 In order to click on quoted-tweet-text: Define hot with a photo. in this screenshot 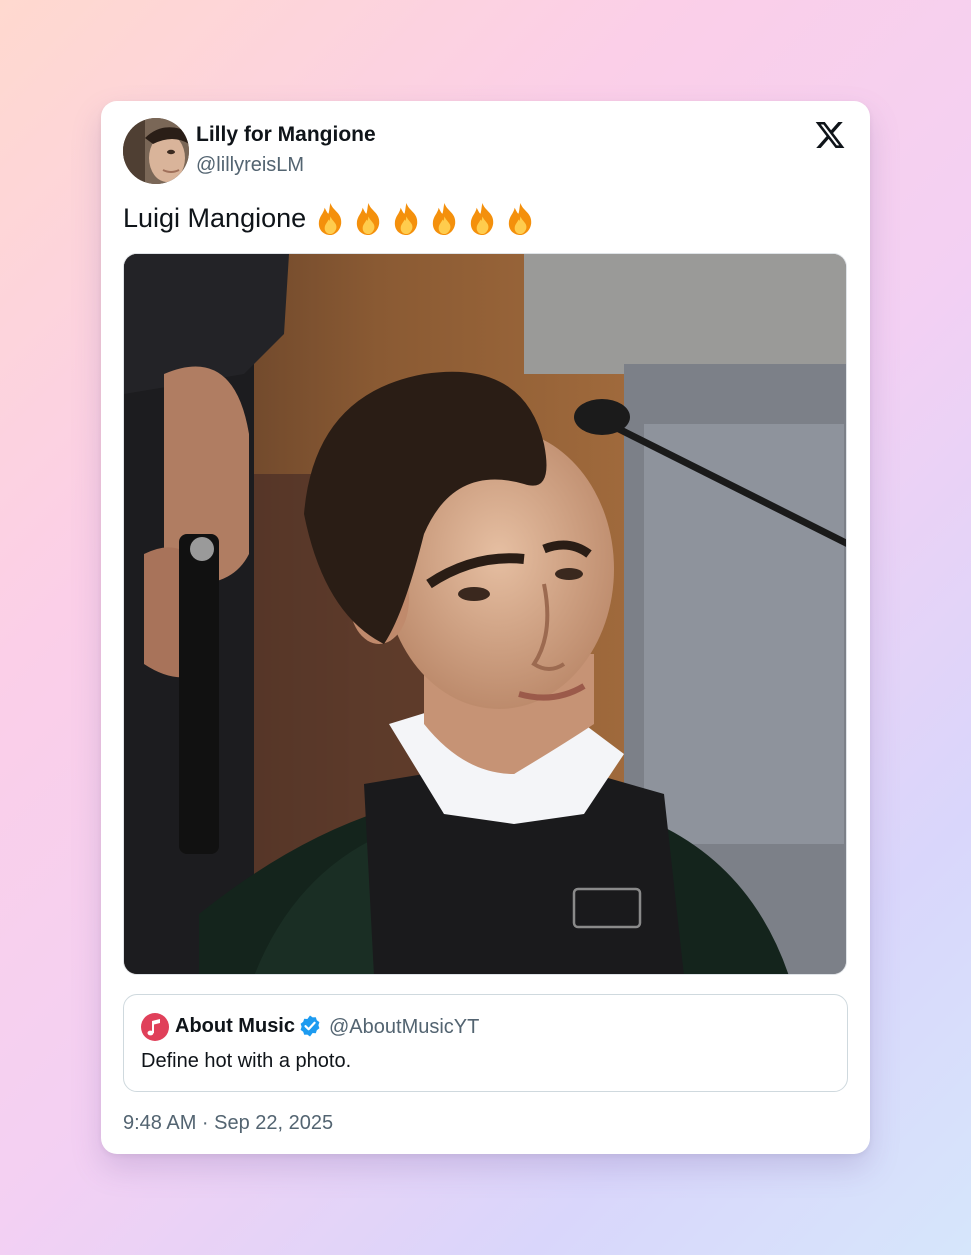, I will do `click(246, 1061)`.